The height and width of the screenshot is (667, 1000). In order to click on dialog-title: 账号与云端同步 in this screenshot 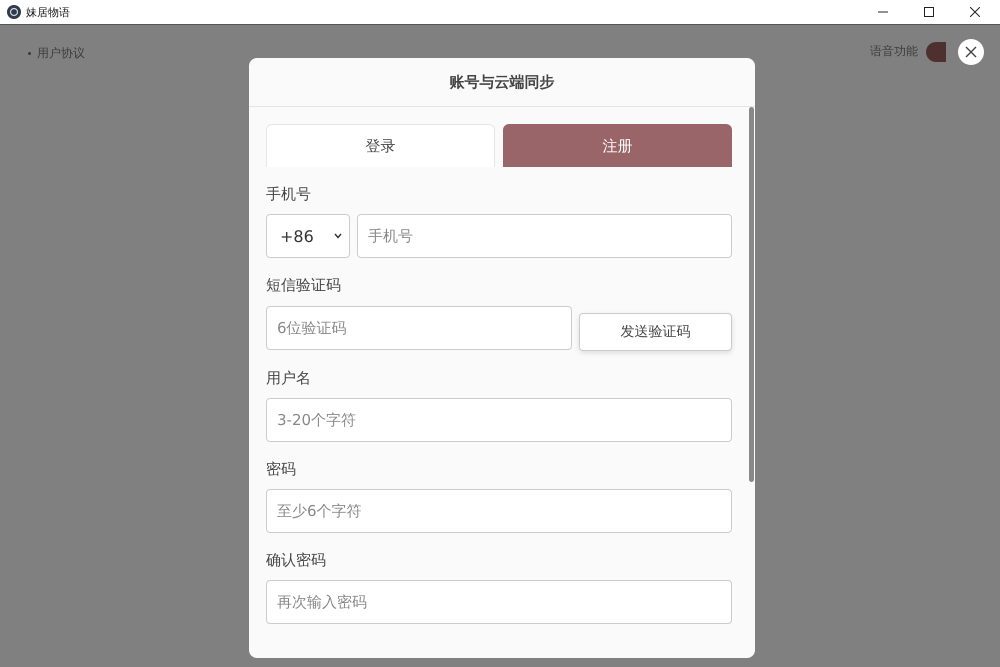, I will do `click(502, 82)`.